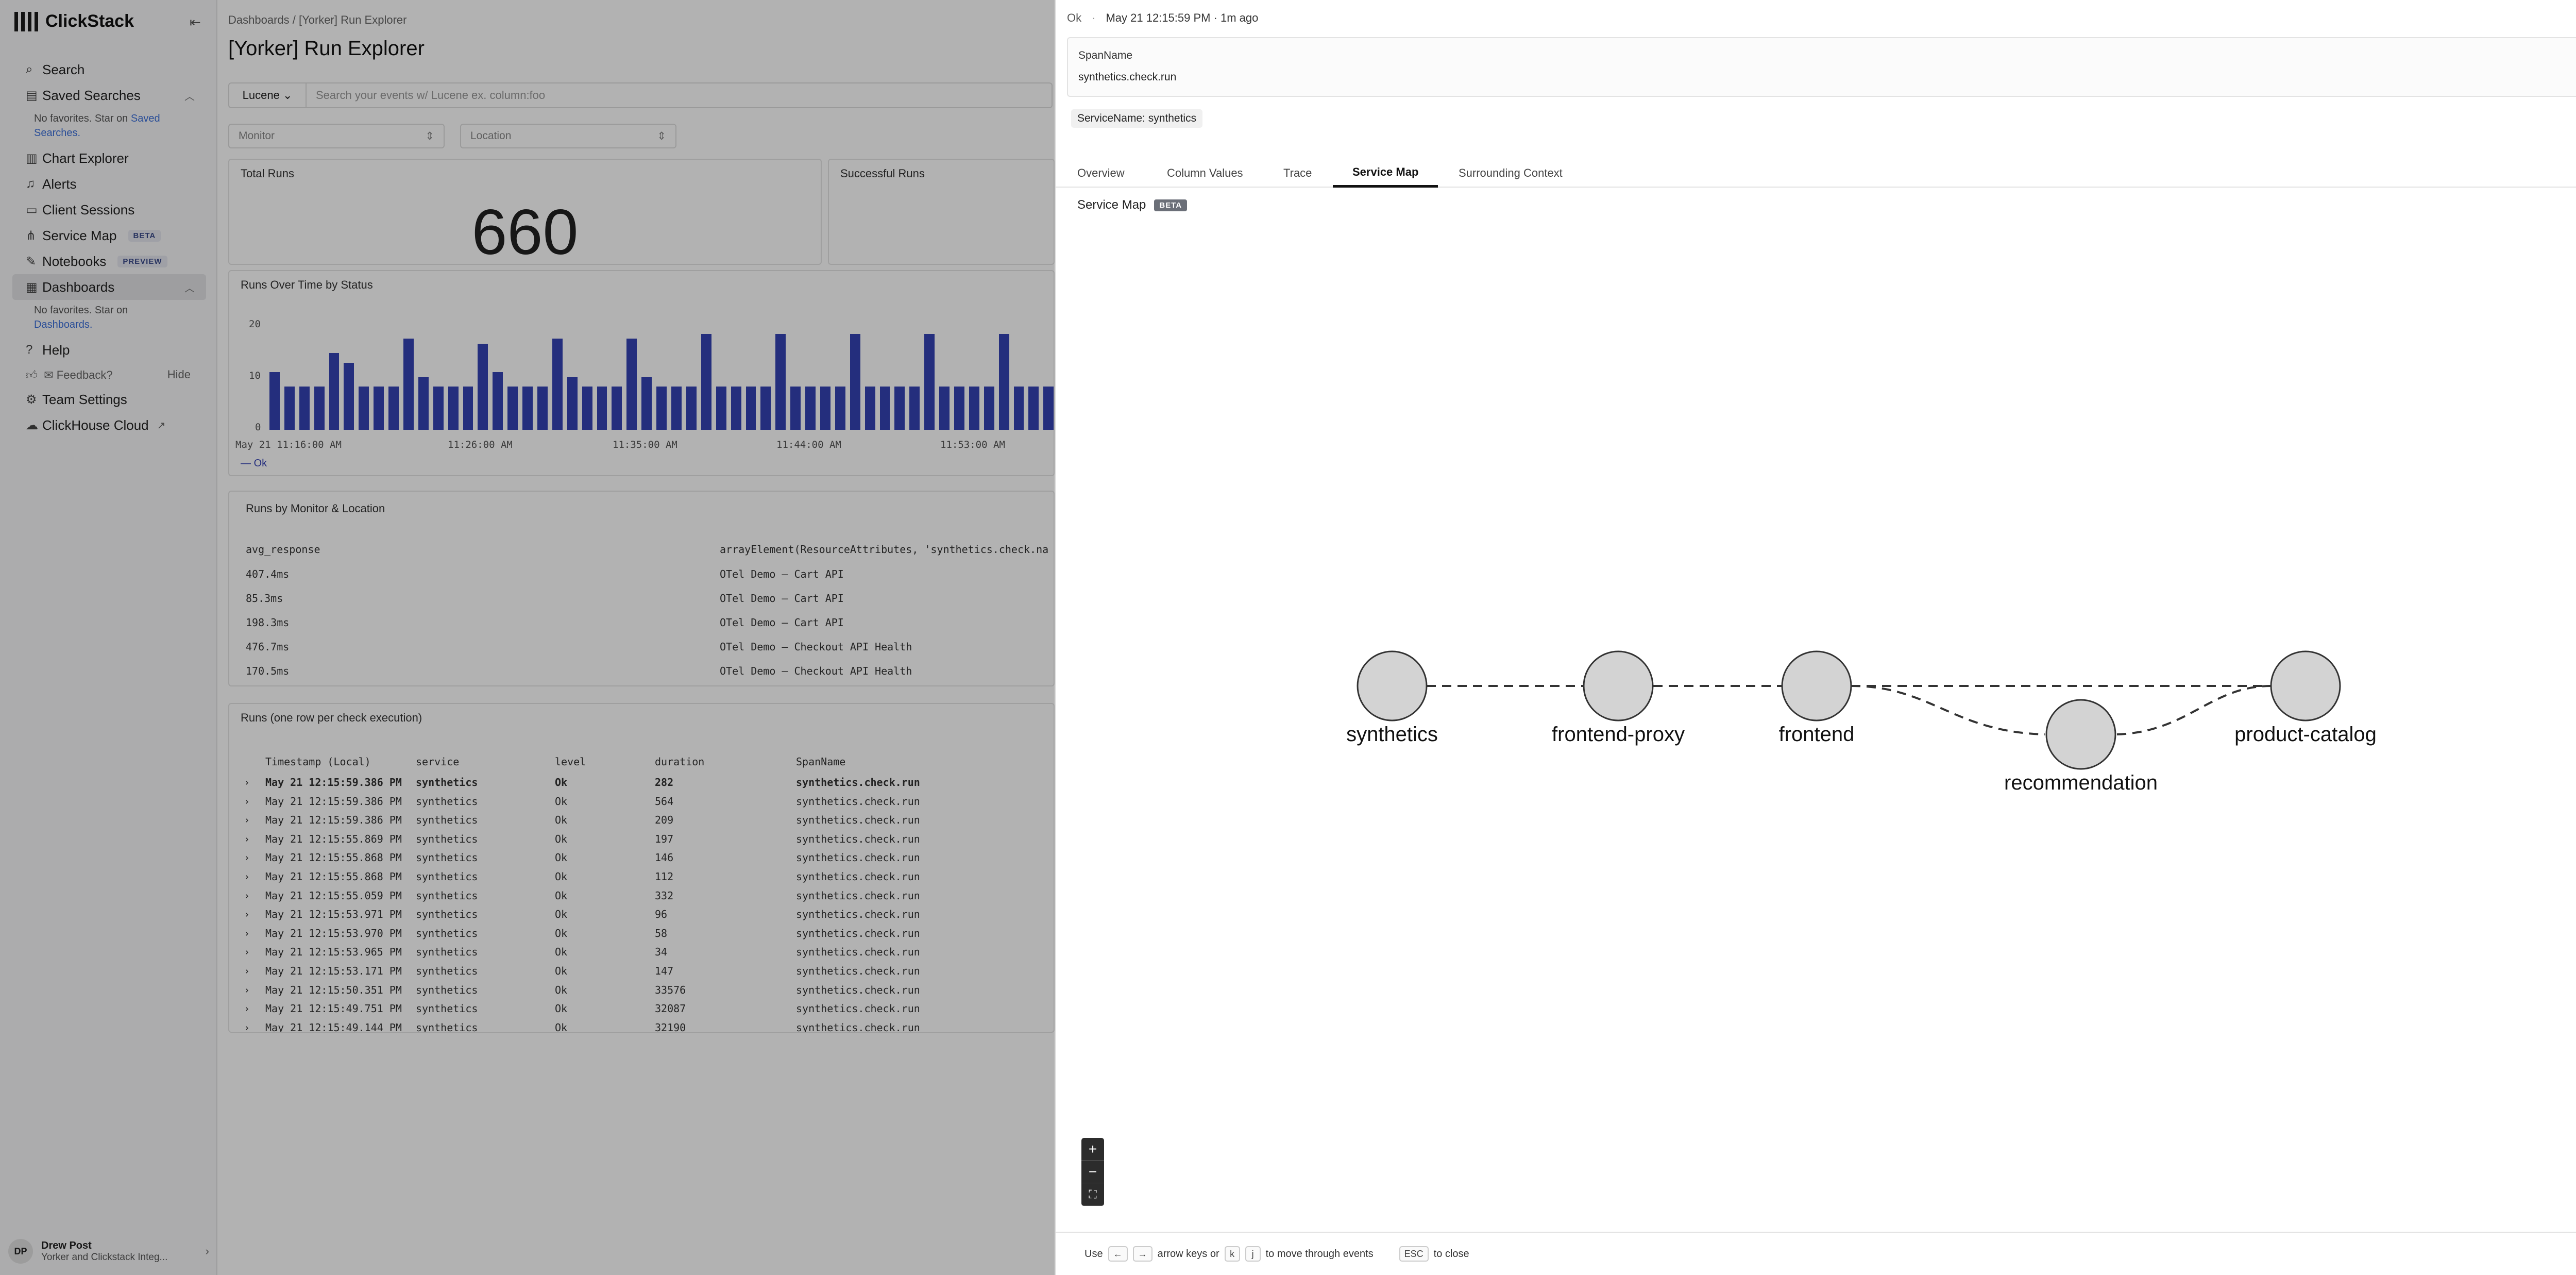  I want to click on map-zoom-controls: + − ⛶, so click(1092, 1172).